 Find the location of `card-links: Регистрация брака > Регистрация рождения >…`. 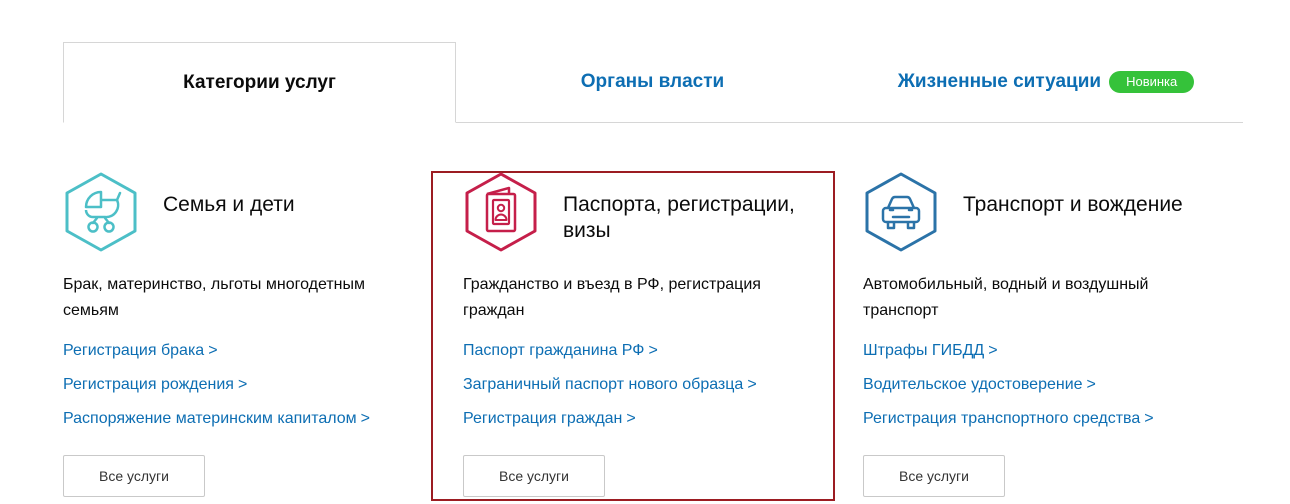

card-links: Регистрация брака > Регистрация рождения >… is located at coordinates (216, 392).